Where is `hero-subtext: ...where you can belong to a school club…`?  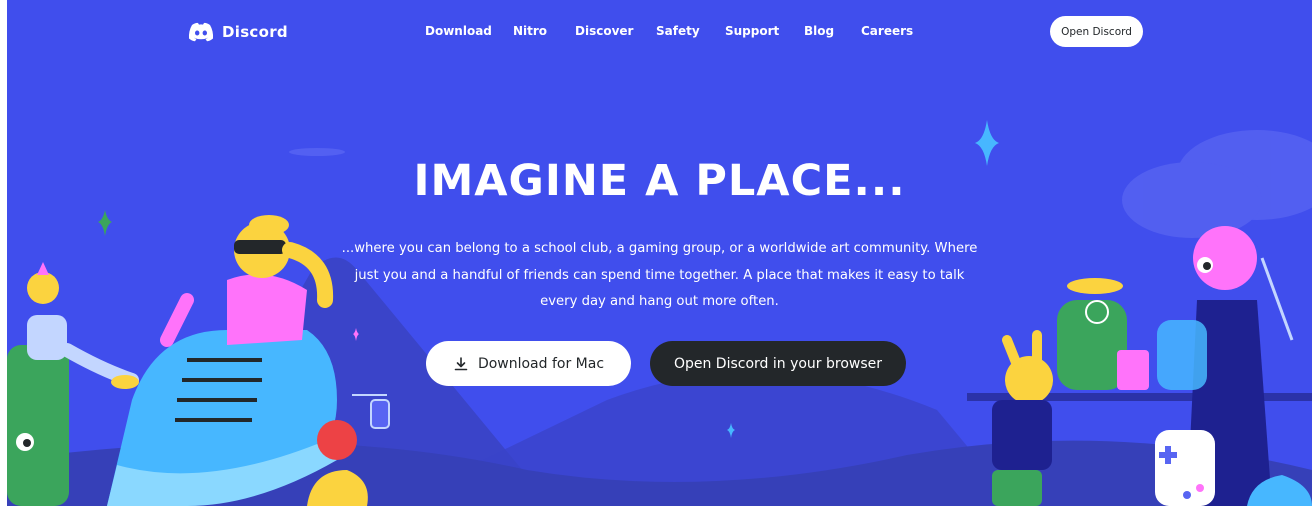 hero-subtext: ...where you can belong to a school club… is located at coordinates (659, 275).